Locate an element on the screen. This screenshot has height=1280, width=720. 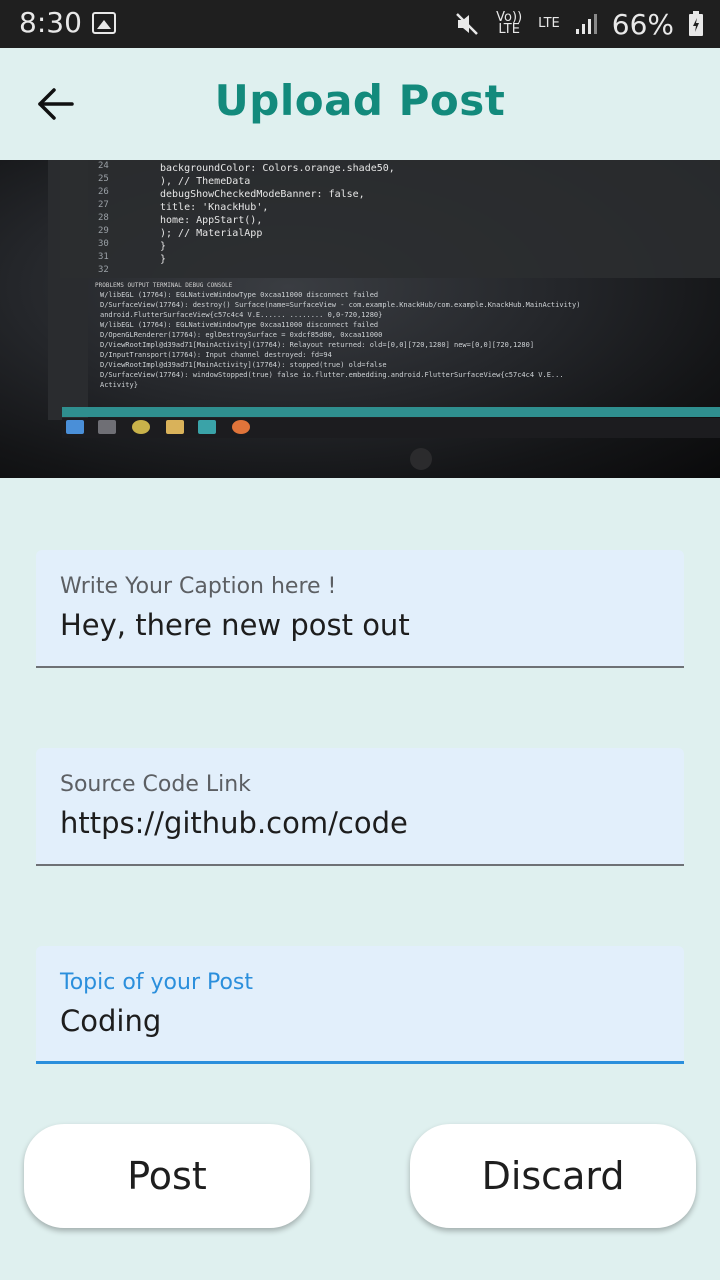
hp-logo-icon is located at coordinates (421, 459).